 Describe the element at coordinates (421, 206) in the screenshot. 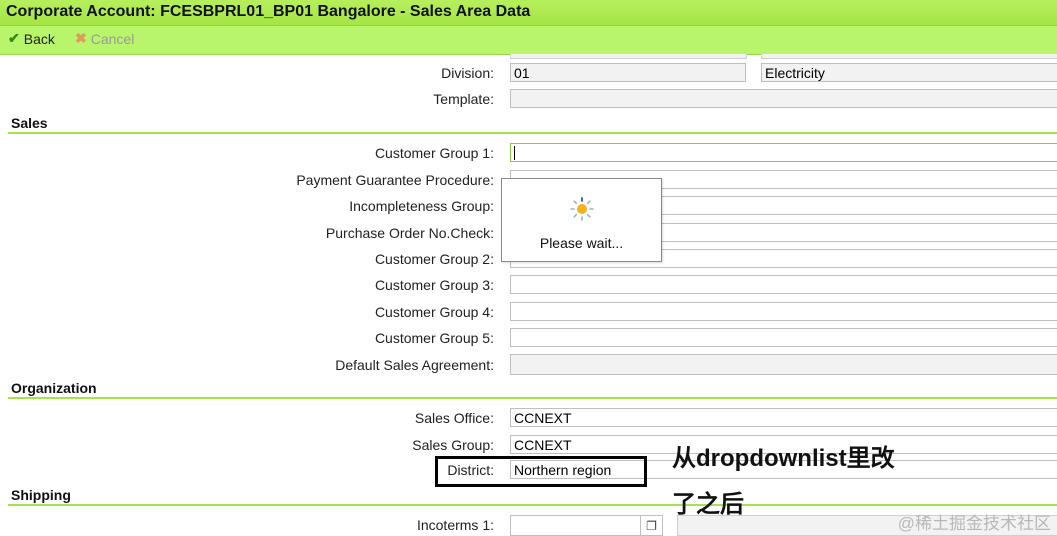

I see `incompleteness-group-label: Incompleteness Group:` at that location.